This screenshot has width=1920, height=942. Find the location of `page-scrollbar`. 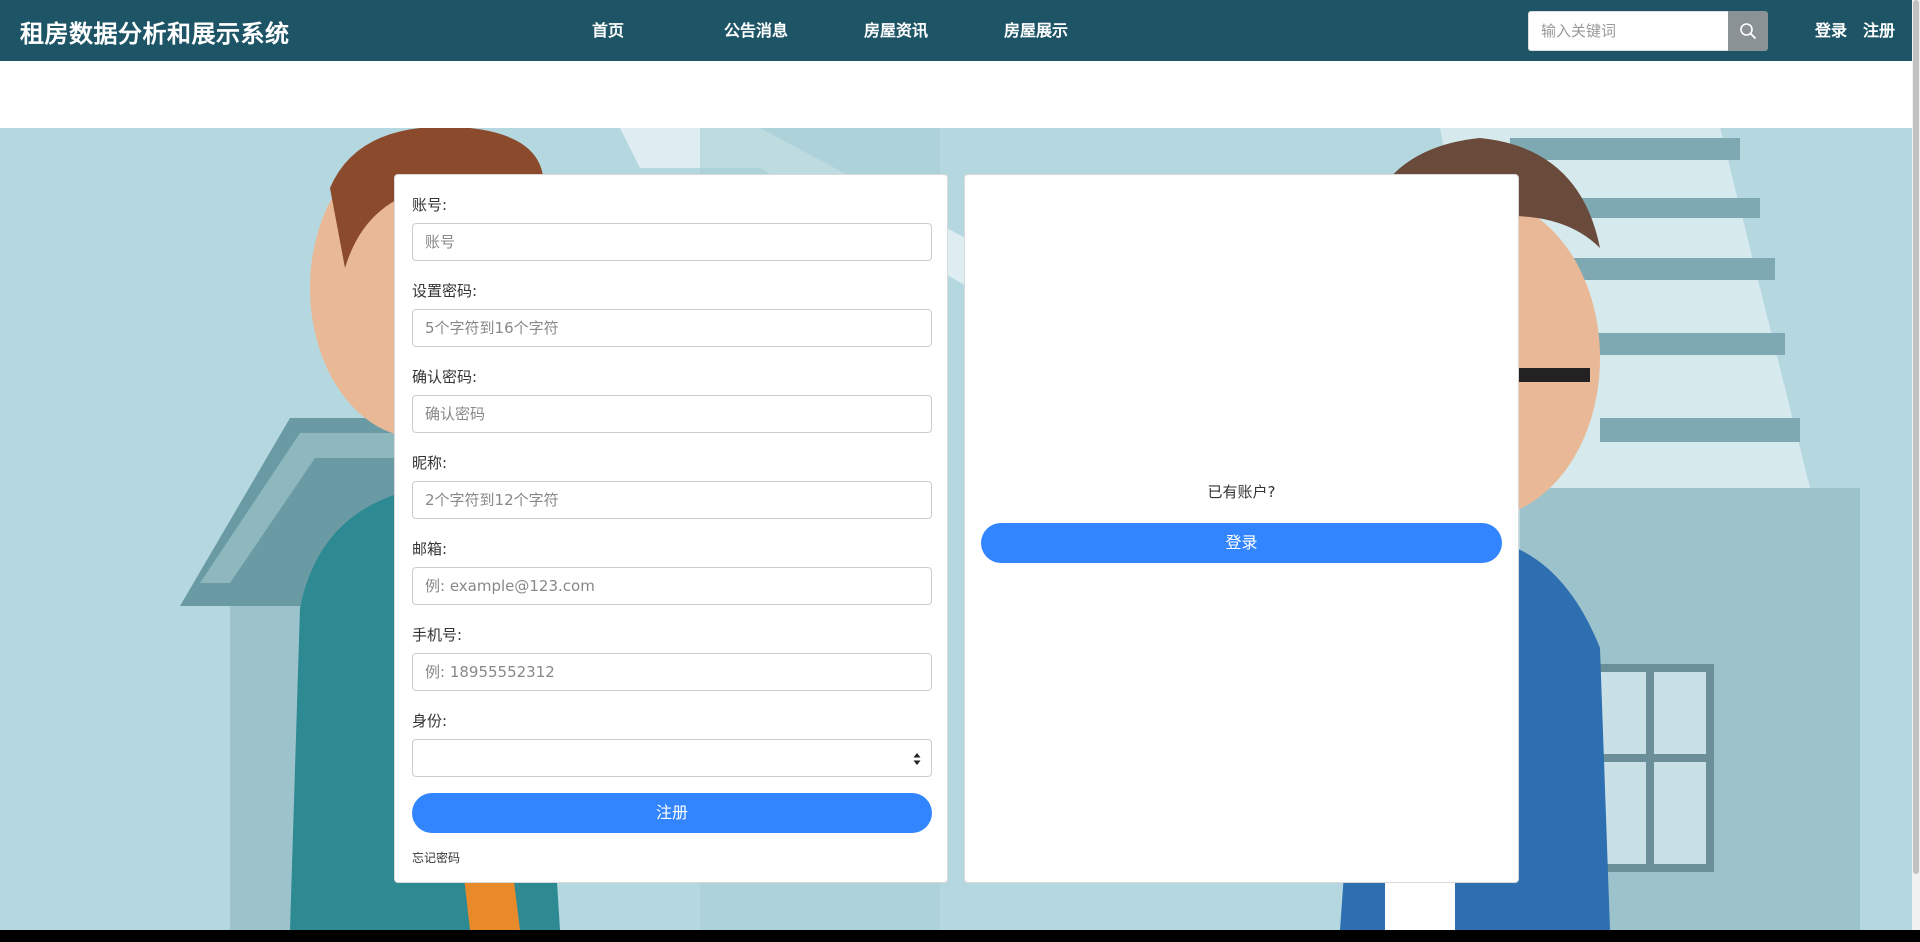

page-scrollbar is located at coordinates (1916, 465).